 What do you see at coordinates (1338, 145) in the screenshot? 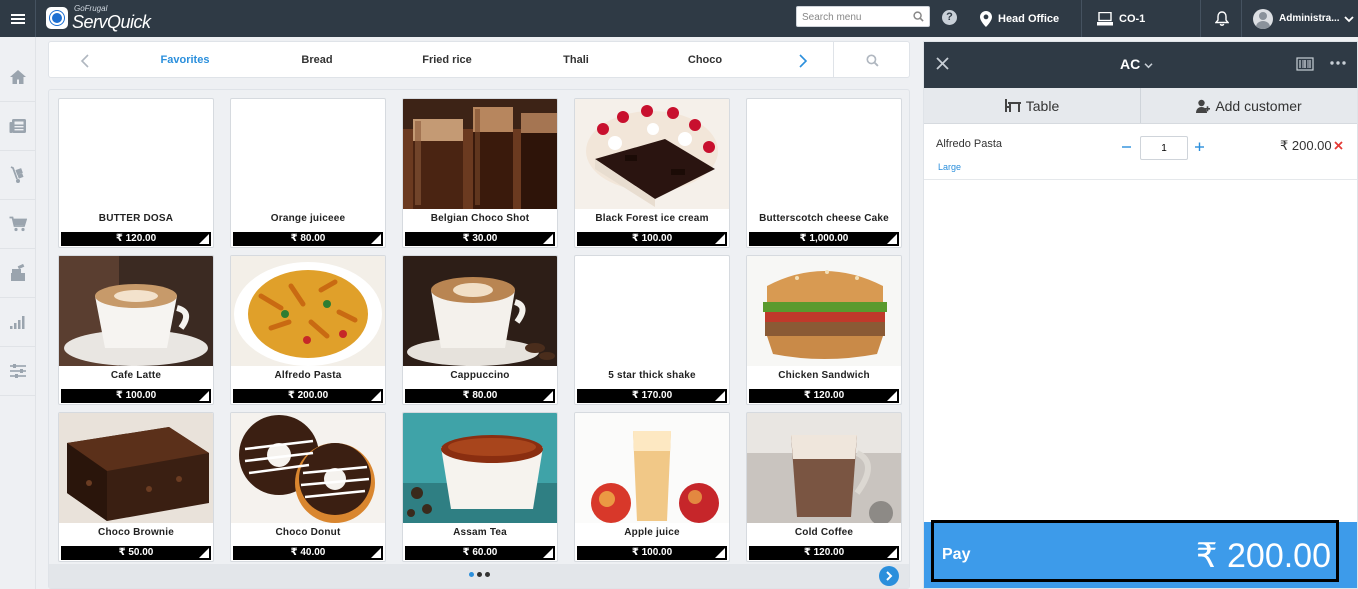
I see `remove-item-button` at bounding box center [1338, 145].